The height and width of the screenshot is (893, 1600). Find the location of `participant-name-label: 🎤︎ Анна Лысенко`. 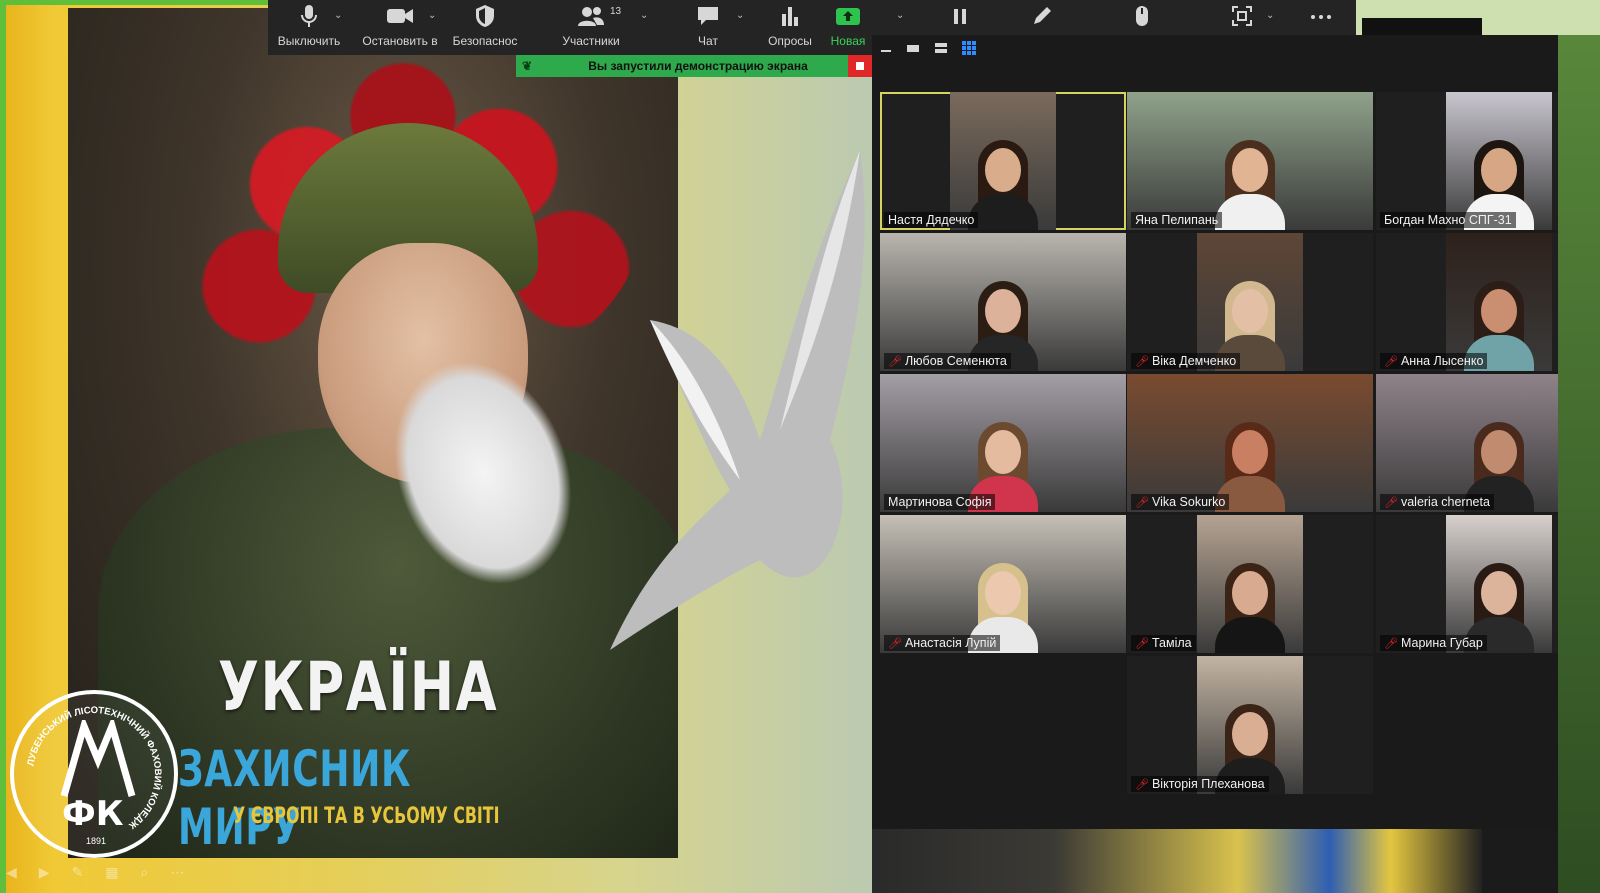

participant-name-label: 🎤︎ Анна Лысенко is located at coordinates (1434, 361).